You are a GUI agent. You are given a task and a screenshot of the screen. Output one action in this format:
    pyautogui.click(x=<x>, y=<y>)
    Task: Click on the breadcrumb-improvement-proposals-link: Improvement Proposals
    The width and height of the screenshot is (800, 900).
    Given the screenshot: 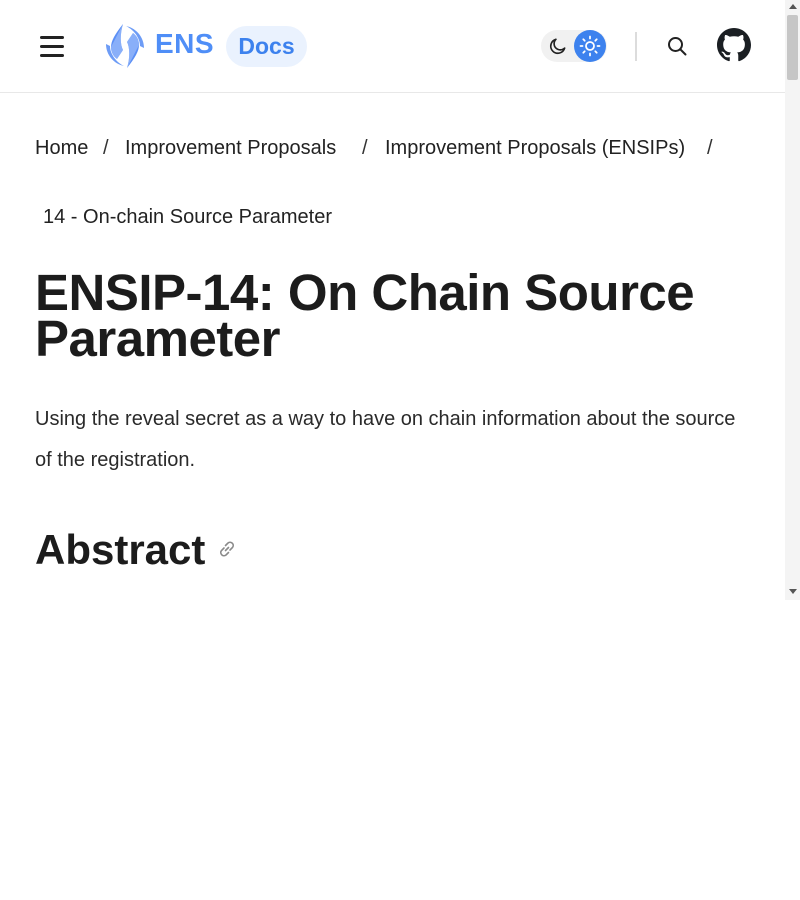 What is the action you would take?
    pyautogui.click(x=230, y=148)
    